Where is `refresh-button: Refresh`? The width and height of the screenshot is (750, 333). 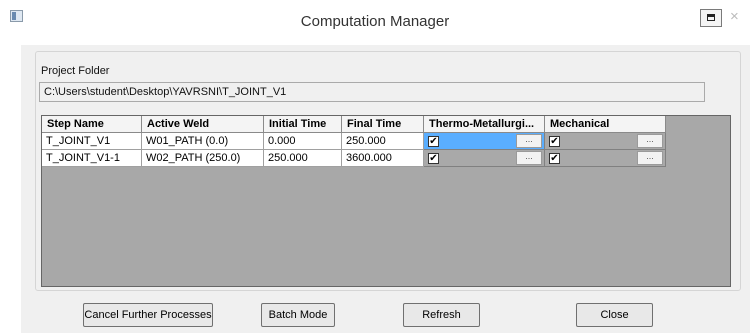 refresh-button: Refresh is located at coordinates (441, 315).